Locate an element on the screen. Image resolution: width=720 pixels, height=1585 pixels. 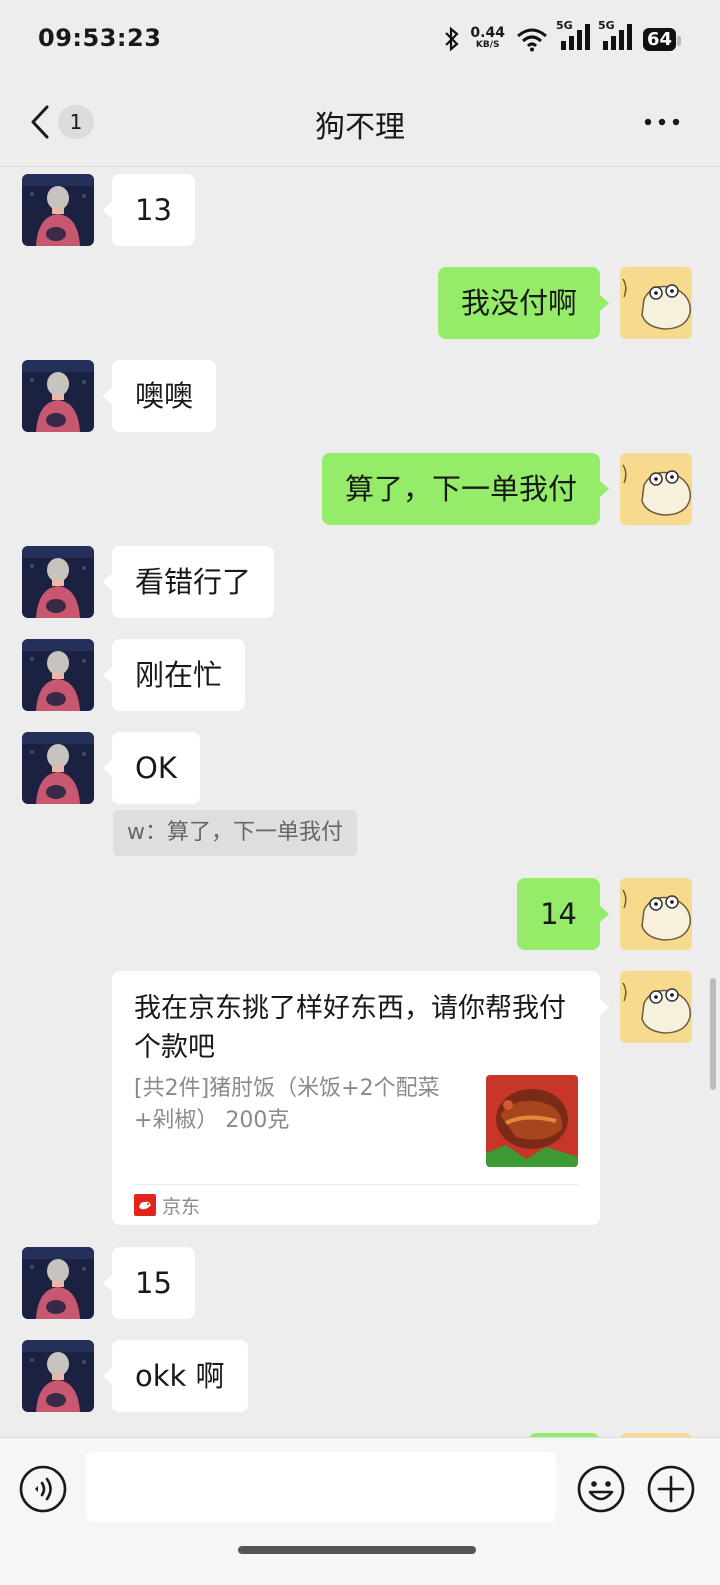
signal-sim2: 5G is located at coordinates (615, 37).